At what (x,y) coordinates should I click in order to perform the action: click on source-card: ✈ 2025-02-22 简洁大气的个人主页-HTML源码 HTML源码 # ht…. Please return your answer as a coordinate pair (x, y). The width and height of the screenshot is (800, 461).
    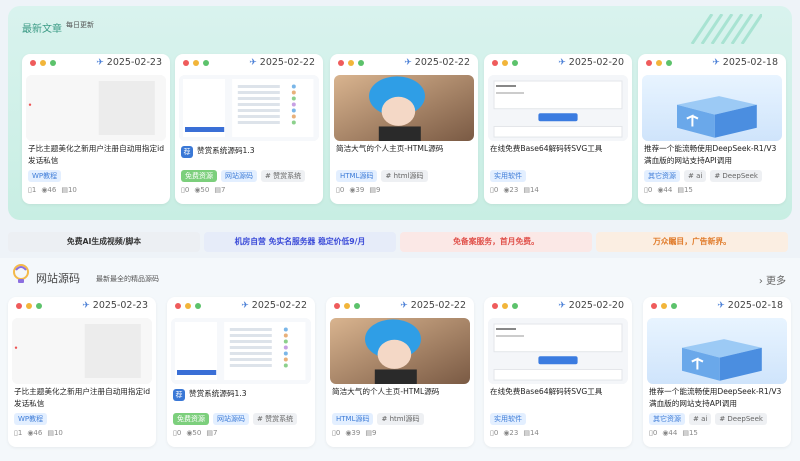
    Looking at the image, I should click on (400, 372).